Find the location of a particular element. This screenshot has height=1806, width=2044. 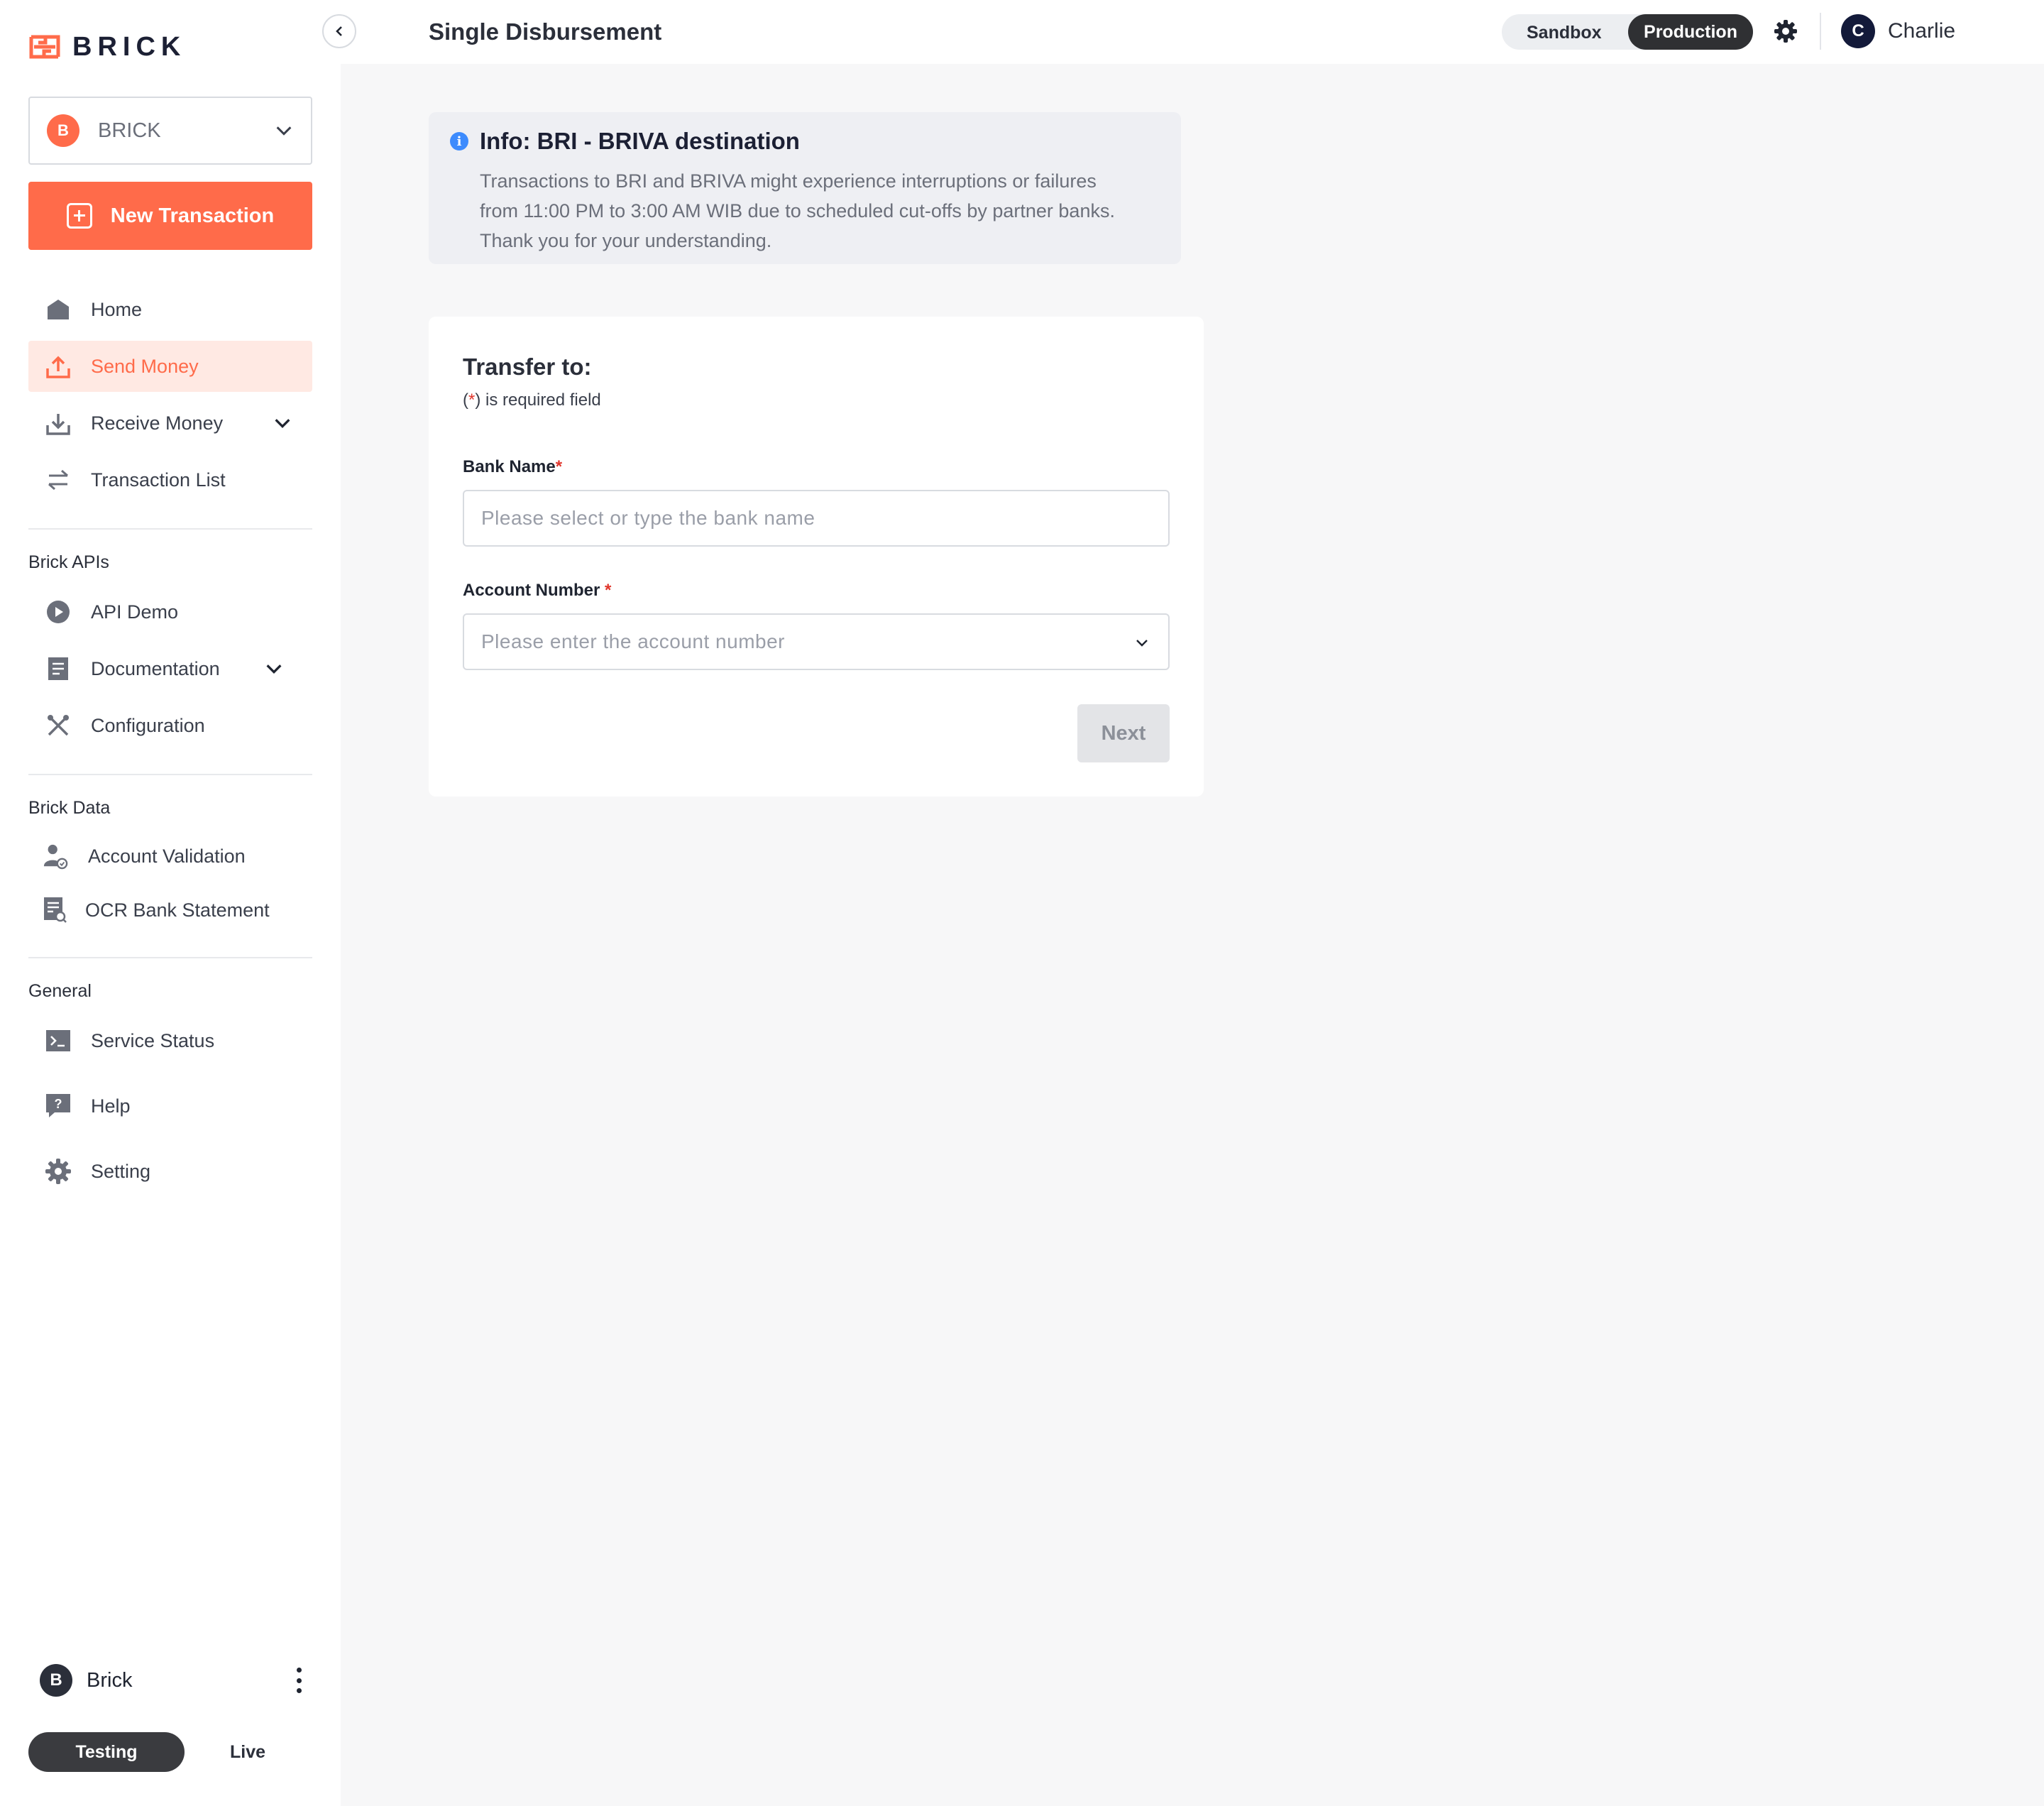

info-line: Thank you for your understanding. is located at coordinates (626, 240).